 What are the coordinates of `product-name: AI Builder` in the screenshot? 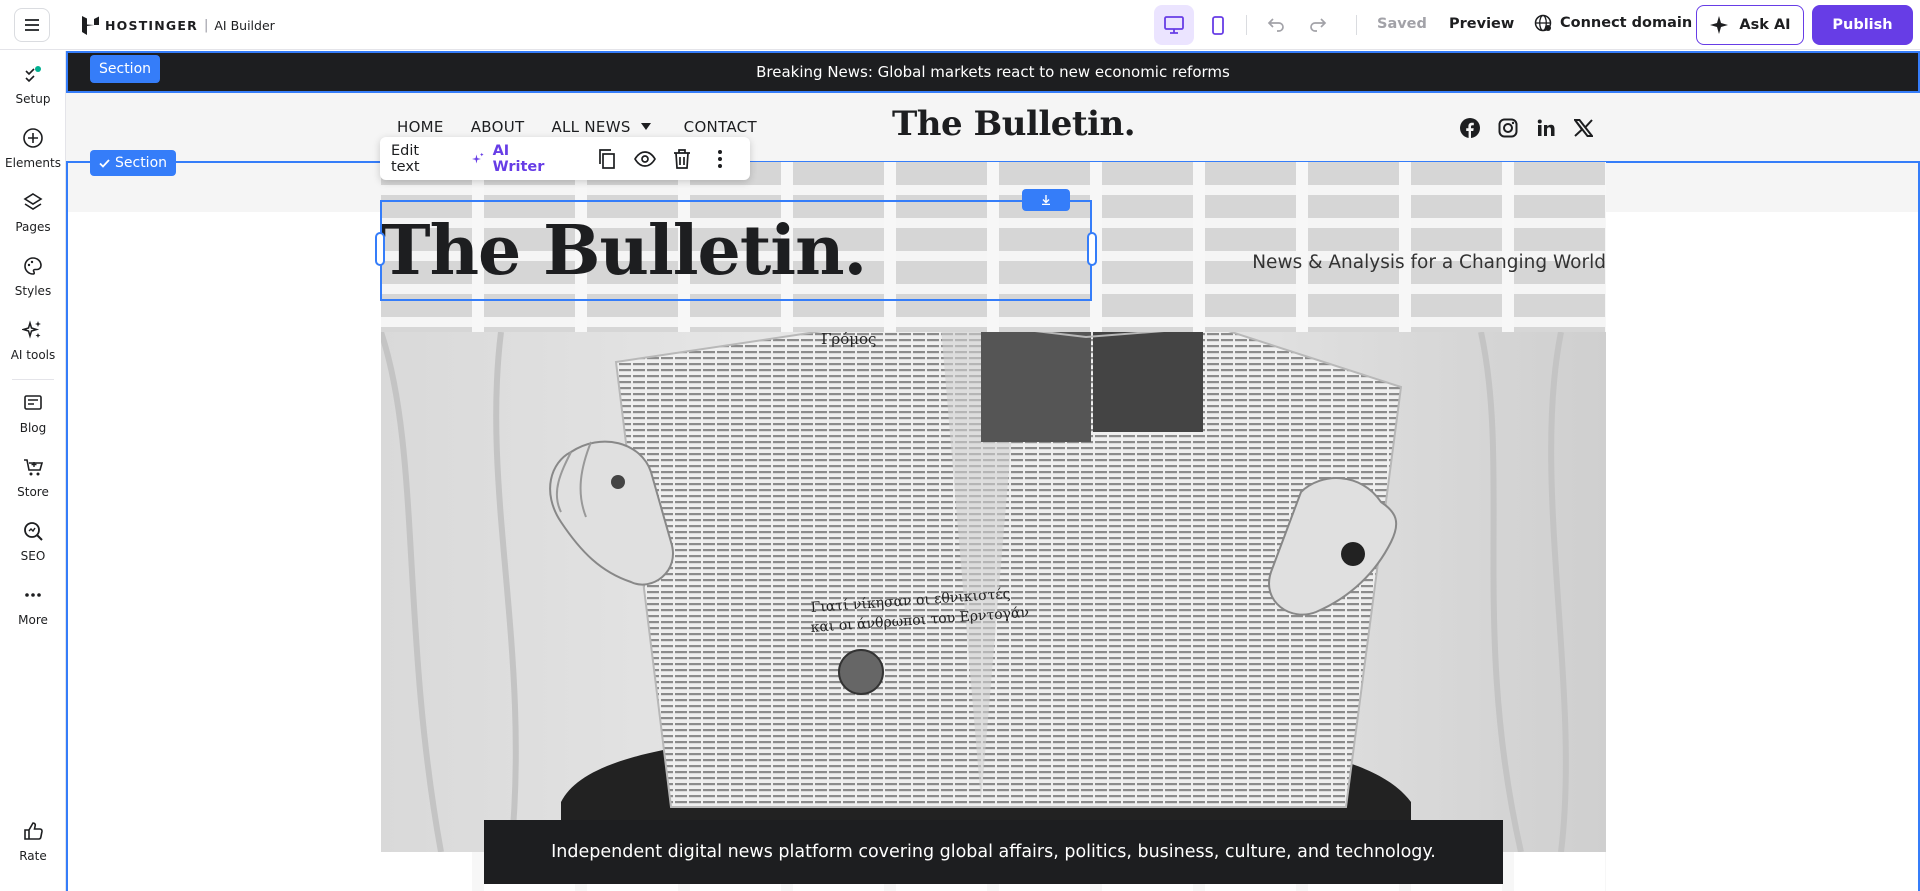 It's located at (244, 25).